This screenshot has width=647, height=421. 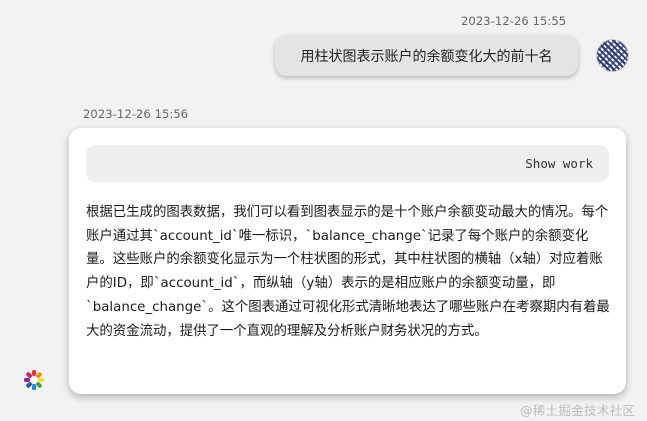 I want to click on user-message-timestamp: 2023-12-26 15:55, so click(x=514, y=21).